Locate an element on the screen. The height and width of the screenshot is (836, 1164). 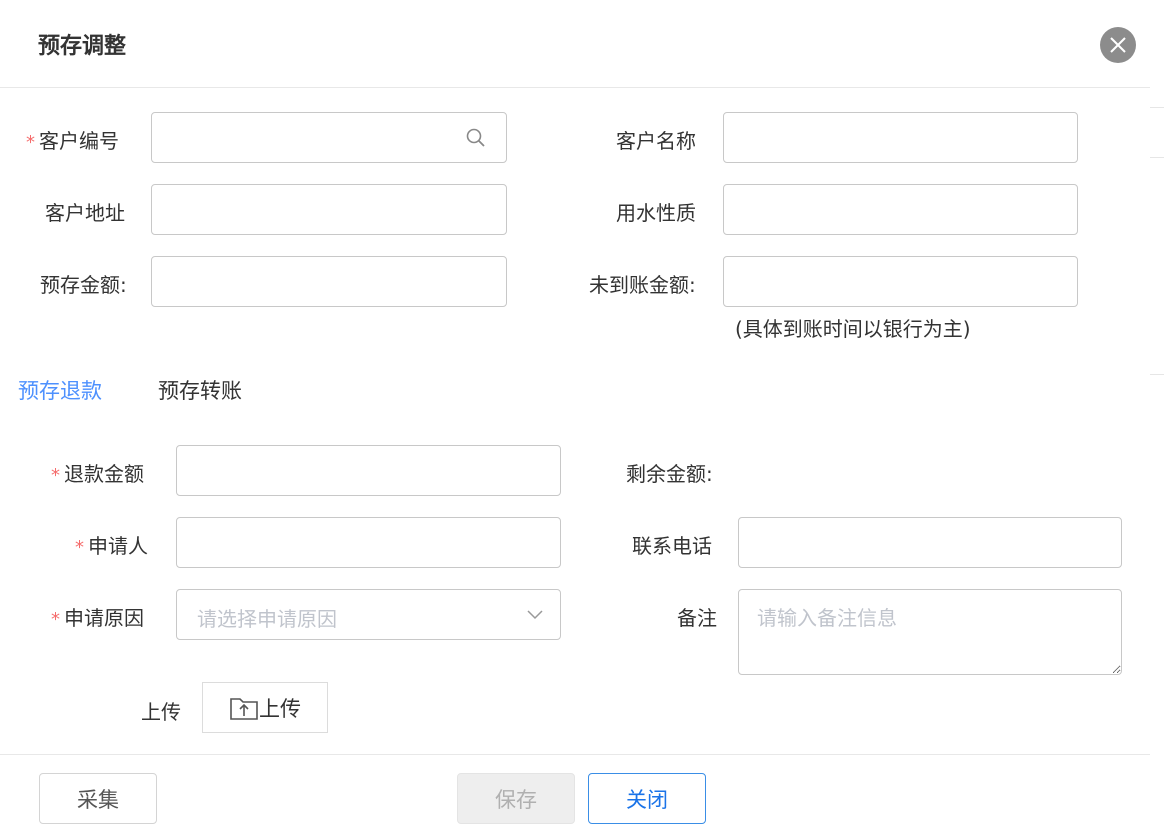
upload-label: 上传 is located at coordinates (161, 712).